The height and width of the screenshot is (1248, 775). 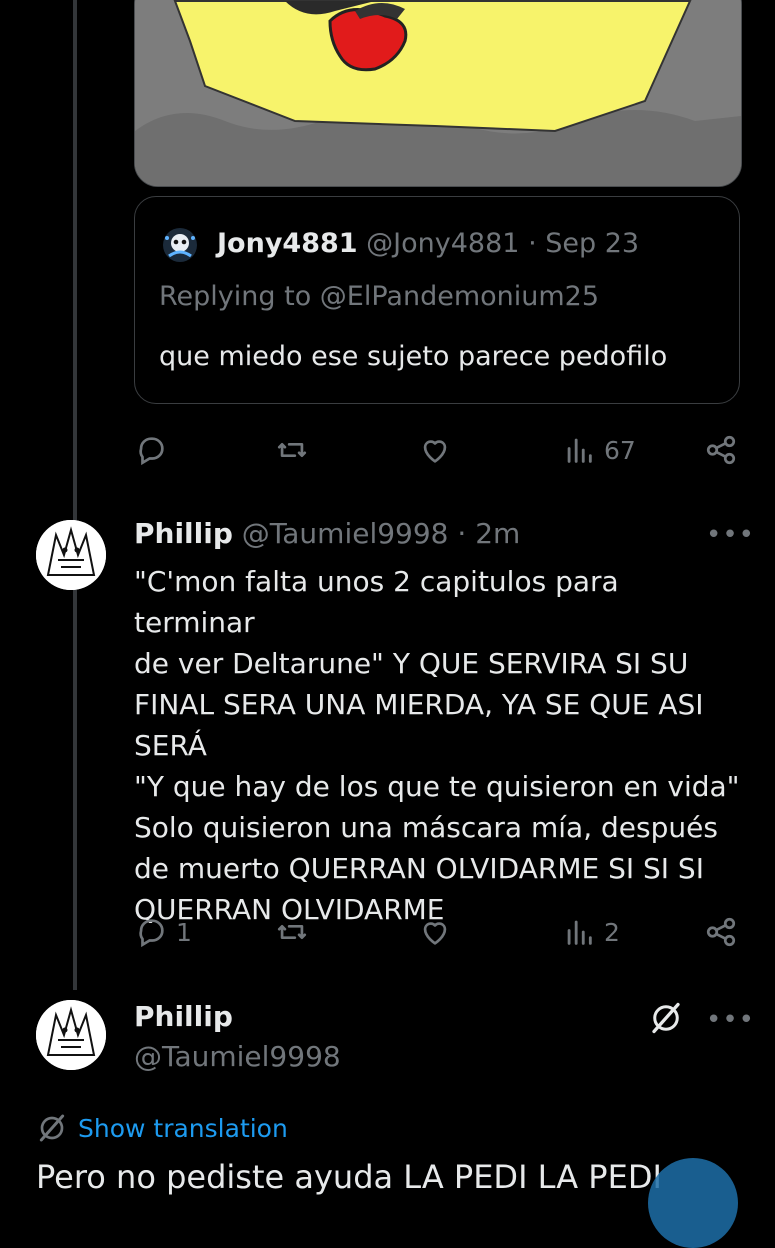 What do you see at coordinates (184, 932) in the screenshot?
I see `reply-count: 1` at bounding box center [184, 932].